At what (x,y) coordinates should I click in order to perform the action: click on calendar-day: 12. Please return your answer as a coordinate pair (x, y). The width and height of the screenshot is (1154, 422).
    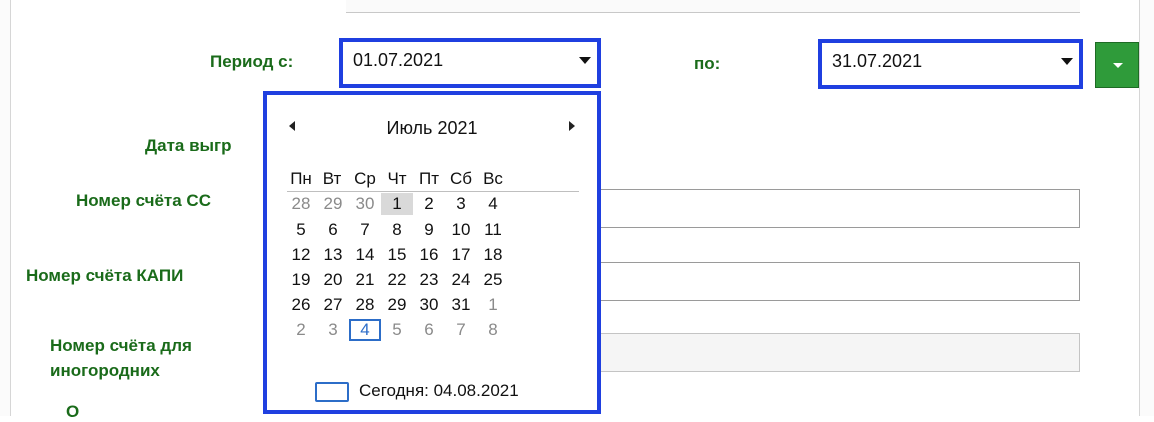
    Looking at the image, I should click on (301, 255).